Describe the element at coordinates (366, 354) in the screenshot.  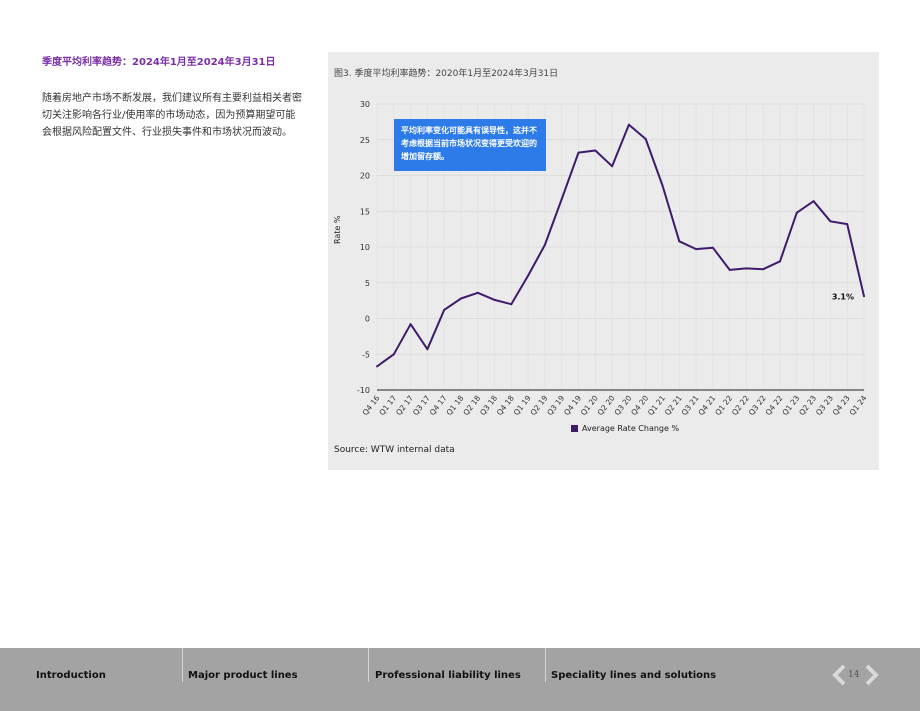
I see `y-tick-label: -5` at that location.